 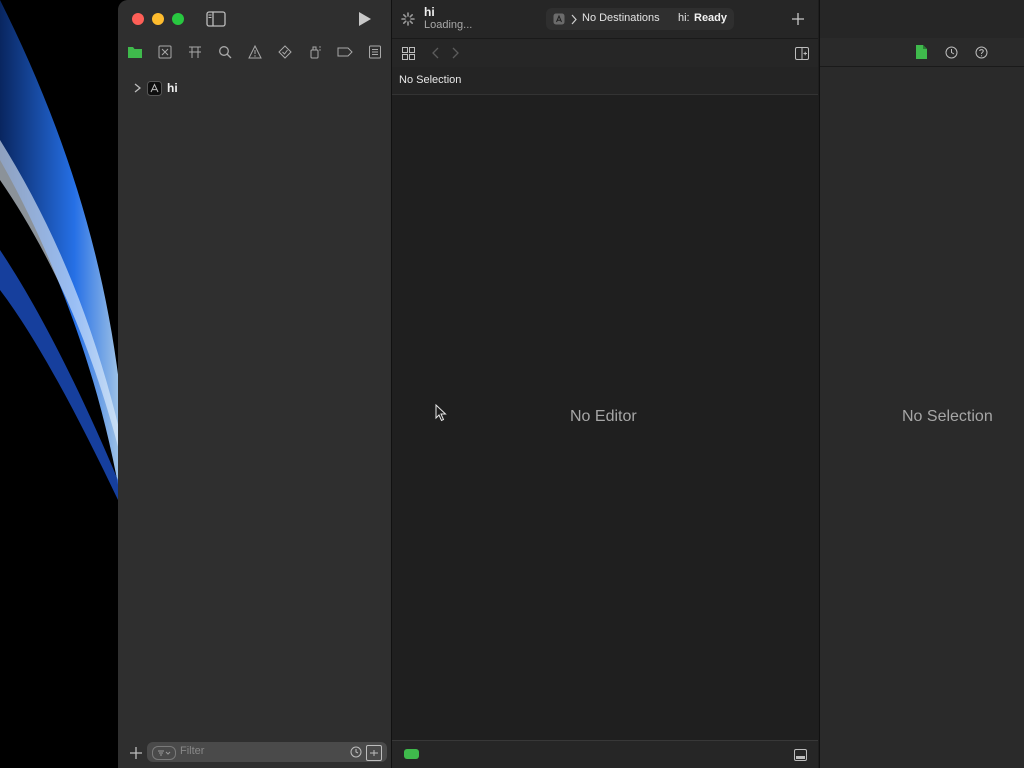 I want to click on desktop-wallpaper, so click(x=62, y=384).